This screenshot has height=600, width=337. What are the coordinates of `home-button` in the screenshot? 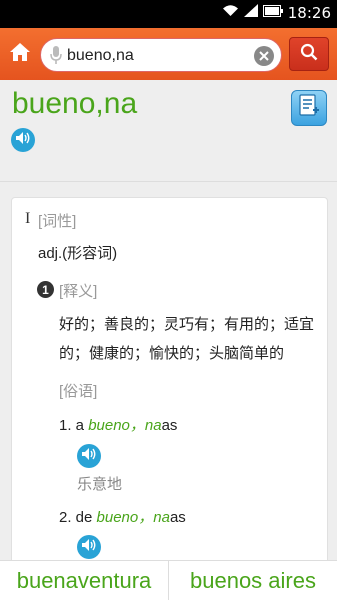 It's located at (20, 54).